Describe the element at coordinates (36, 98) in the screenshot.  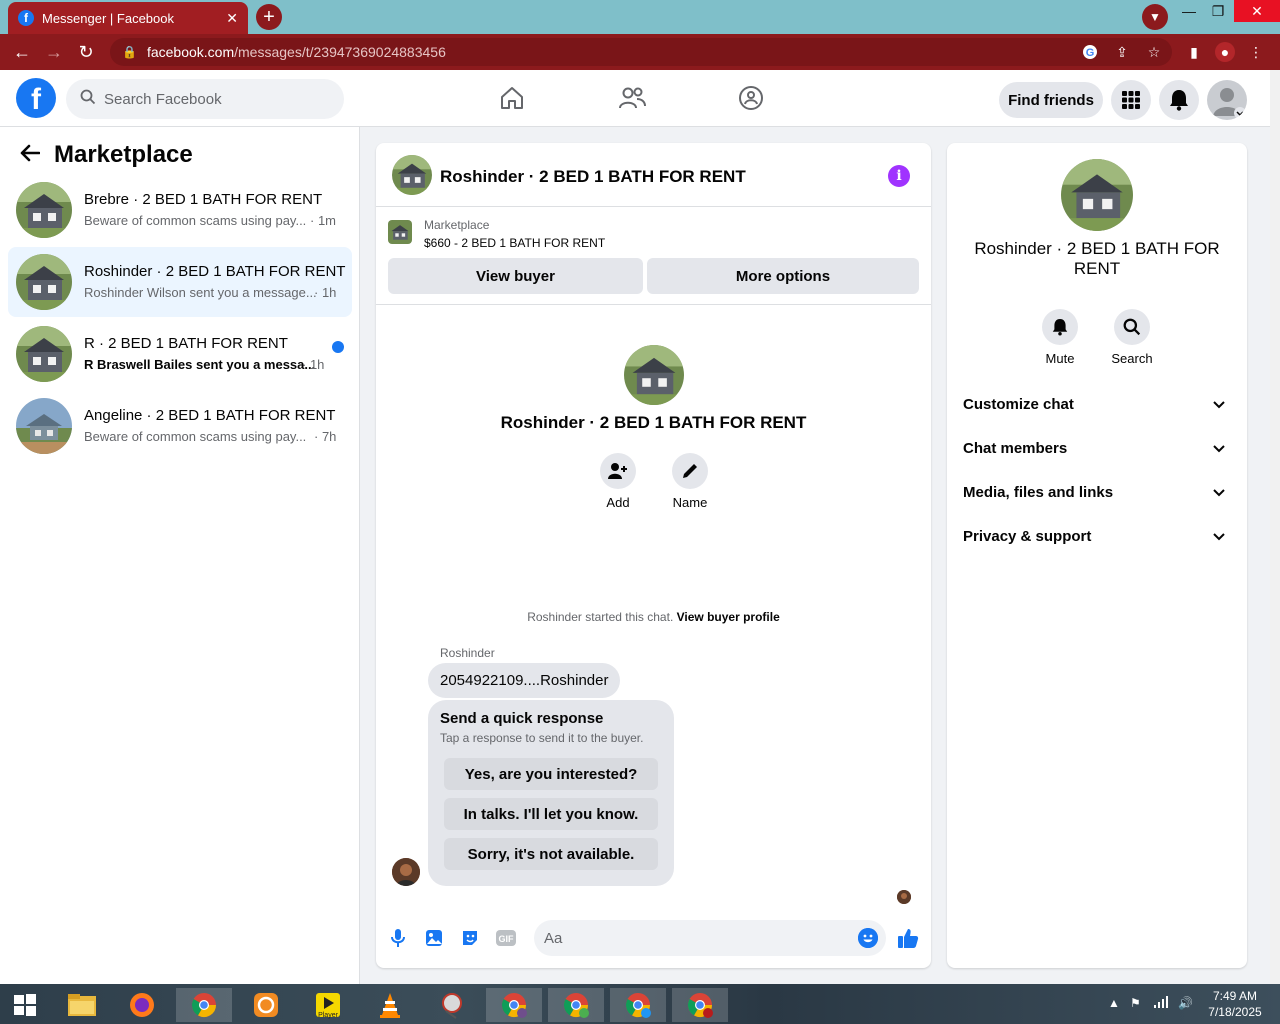
I see `facebook-logo-icon: f` at that location.